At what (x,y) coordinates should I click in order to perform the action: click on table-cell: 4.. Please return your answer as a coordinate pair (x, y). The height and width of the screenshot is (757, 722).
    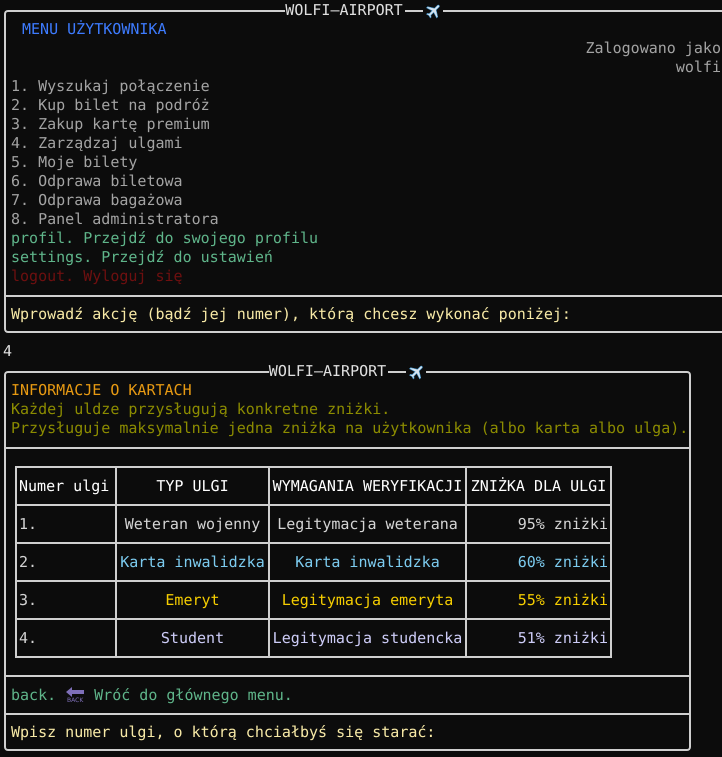
    Looking at the image, I should click on (66, 638).